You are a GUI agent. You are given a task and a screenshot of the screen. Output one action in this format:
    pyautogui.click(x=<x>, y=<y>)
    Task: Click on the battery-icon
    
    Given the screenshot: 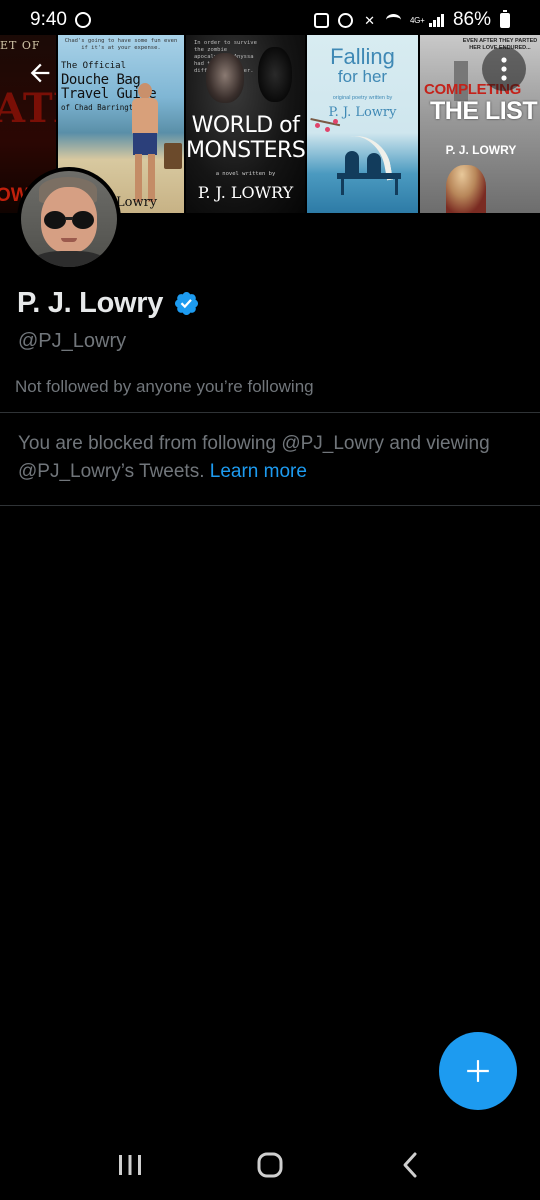 What is the action you would take?
    pyautogui.click(x=505, y=18)
    